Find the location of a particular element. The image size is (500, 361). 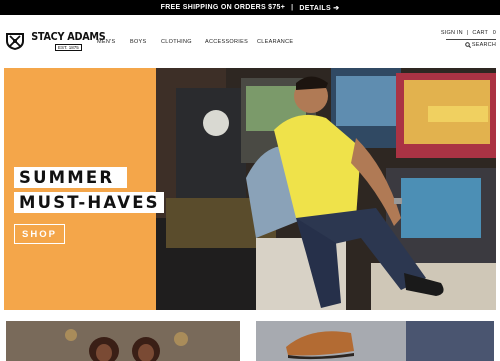

search-icon is located at coordinates (468, 45).